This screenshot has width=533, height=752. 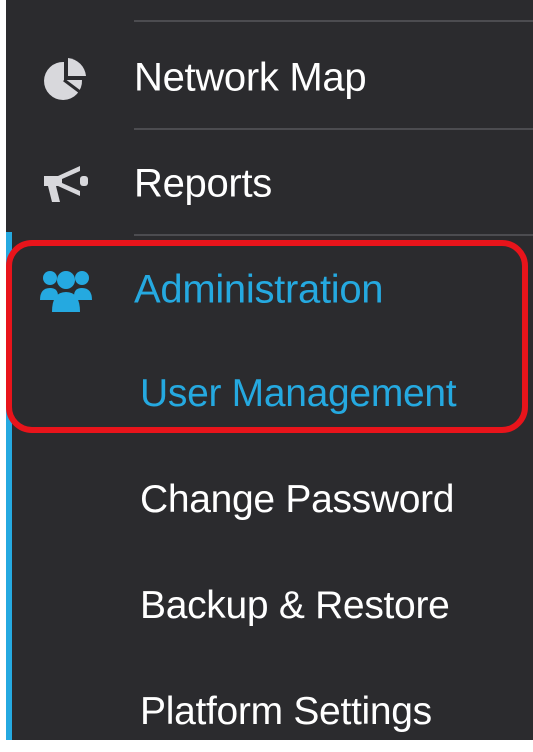 I want to click on pie-chart-icon, so click(x=66, y=78).